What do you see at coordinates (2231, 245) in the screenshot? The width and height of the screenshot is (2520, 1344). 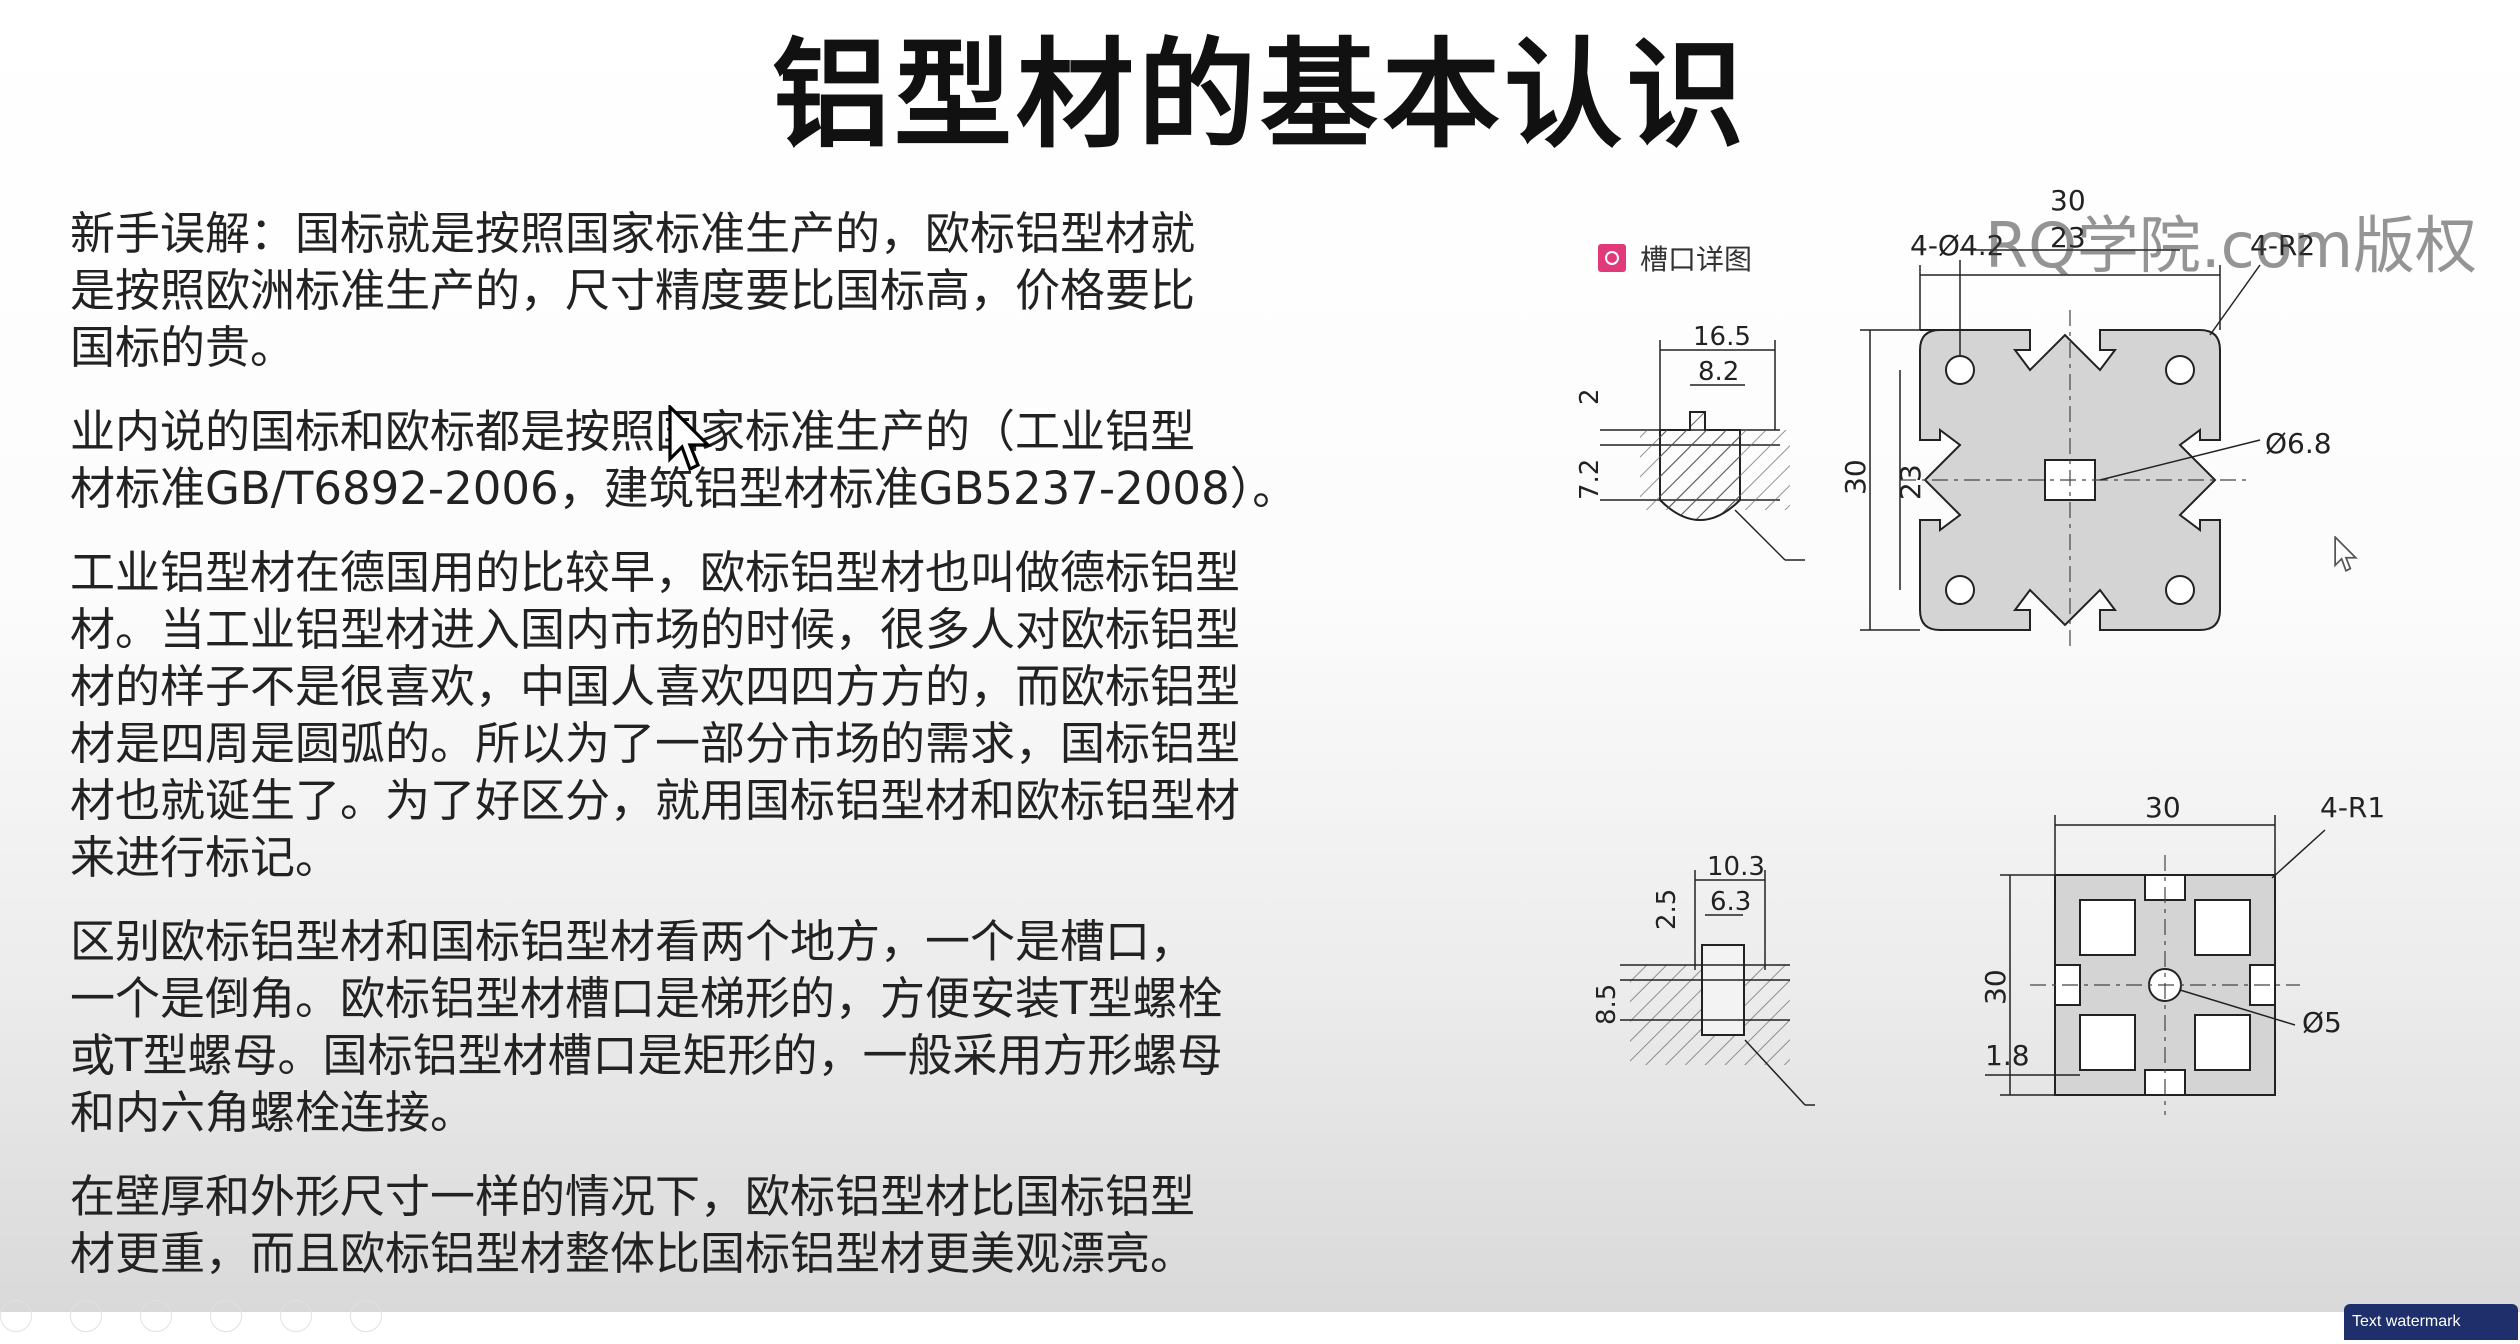 I see `copyright-watermark: RQ学院.com版权` at bounding box center [2231, 245].